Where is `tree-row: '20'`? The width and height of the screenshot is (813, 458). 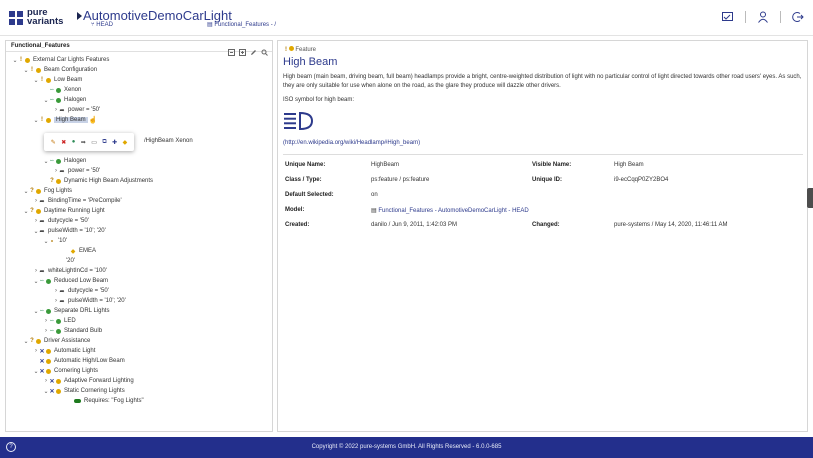 tree-row: '20' is located at coordinates (69, 261).